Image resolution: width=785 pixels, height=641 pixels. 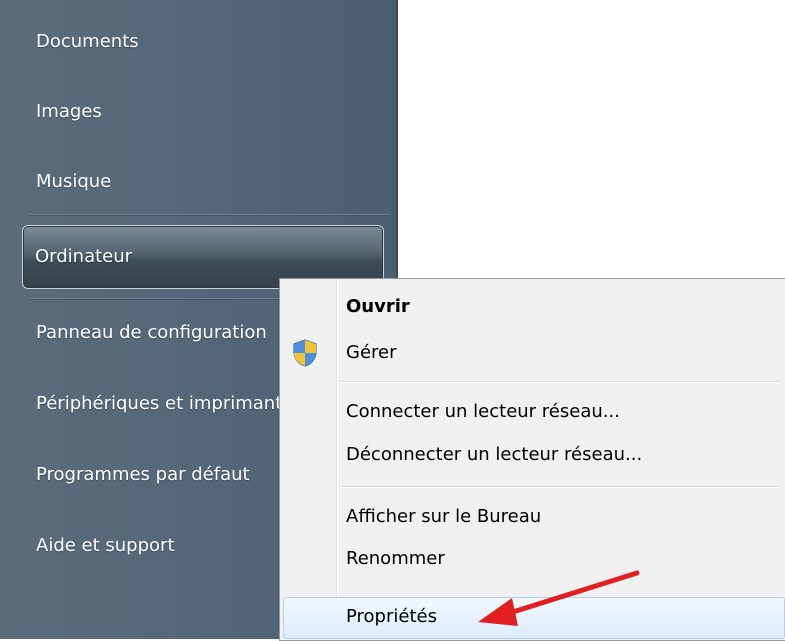 I want to click on menu-item-ouvrir: Ouvrir, so click(x=378, y=307).